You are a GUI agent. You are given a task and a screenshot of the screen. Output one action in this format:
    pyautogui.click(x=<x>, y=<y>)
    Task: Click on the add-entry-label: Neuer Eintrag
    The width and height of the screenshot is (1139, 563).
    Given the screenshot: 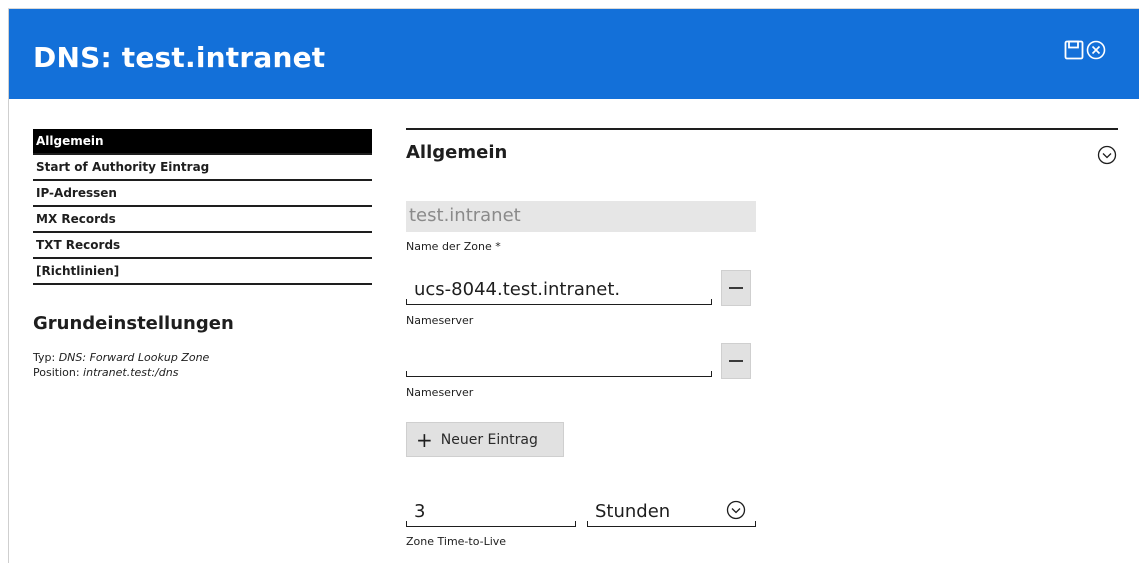 What is the action you would take?
    pyautogui.click(x=489, y=439)
    